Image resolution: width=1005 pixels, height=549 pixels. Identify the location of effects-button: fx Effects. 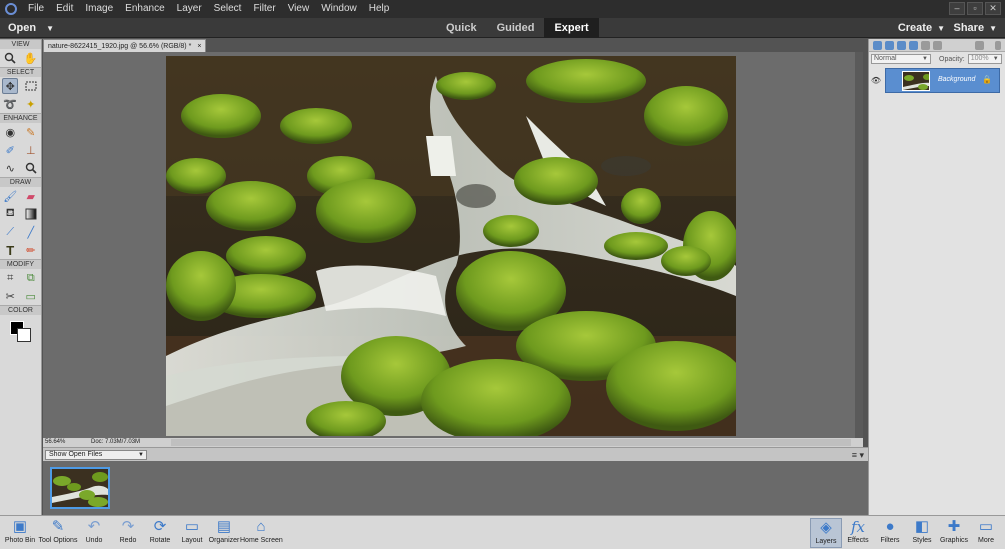
(858, 533).